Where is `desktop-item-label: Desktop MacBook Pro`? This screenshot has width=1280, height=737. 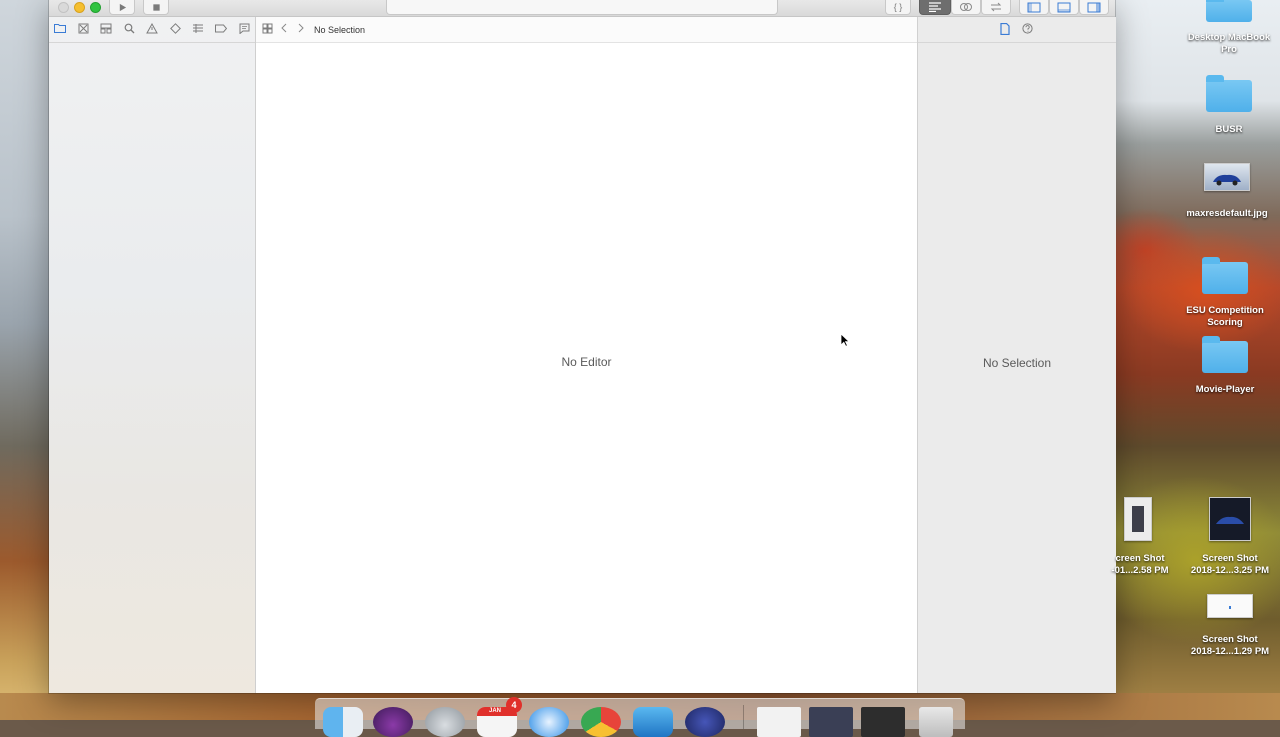 desktop-item-label: Desktop MacBook Pro is located at coordinates (1229, 43).